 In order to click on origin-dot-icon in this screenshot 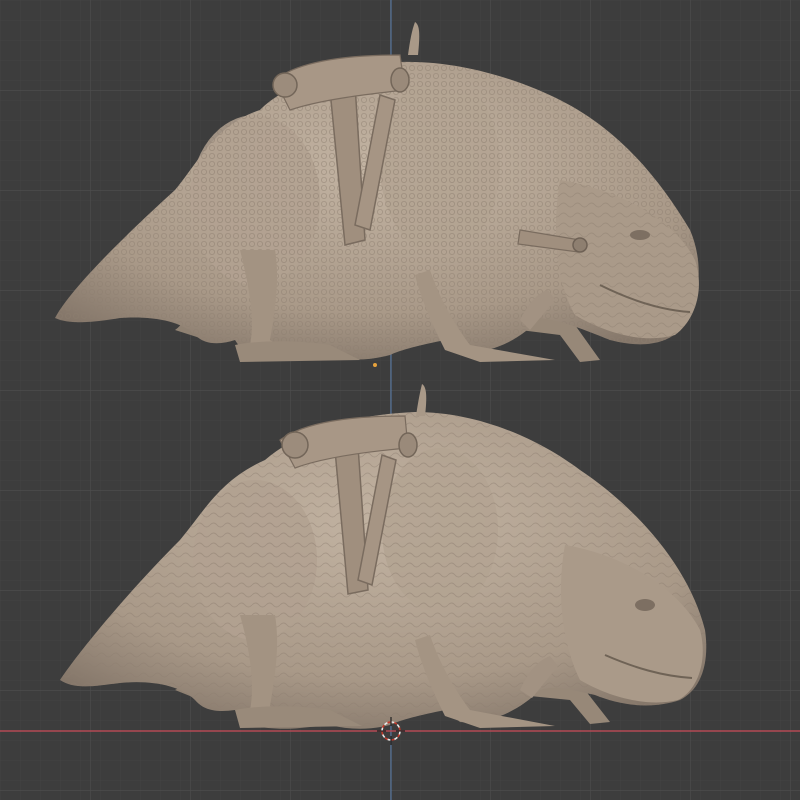, I will do `click(375, 365)`.